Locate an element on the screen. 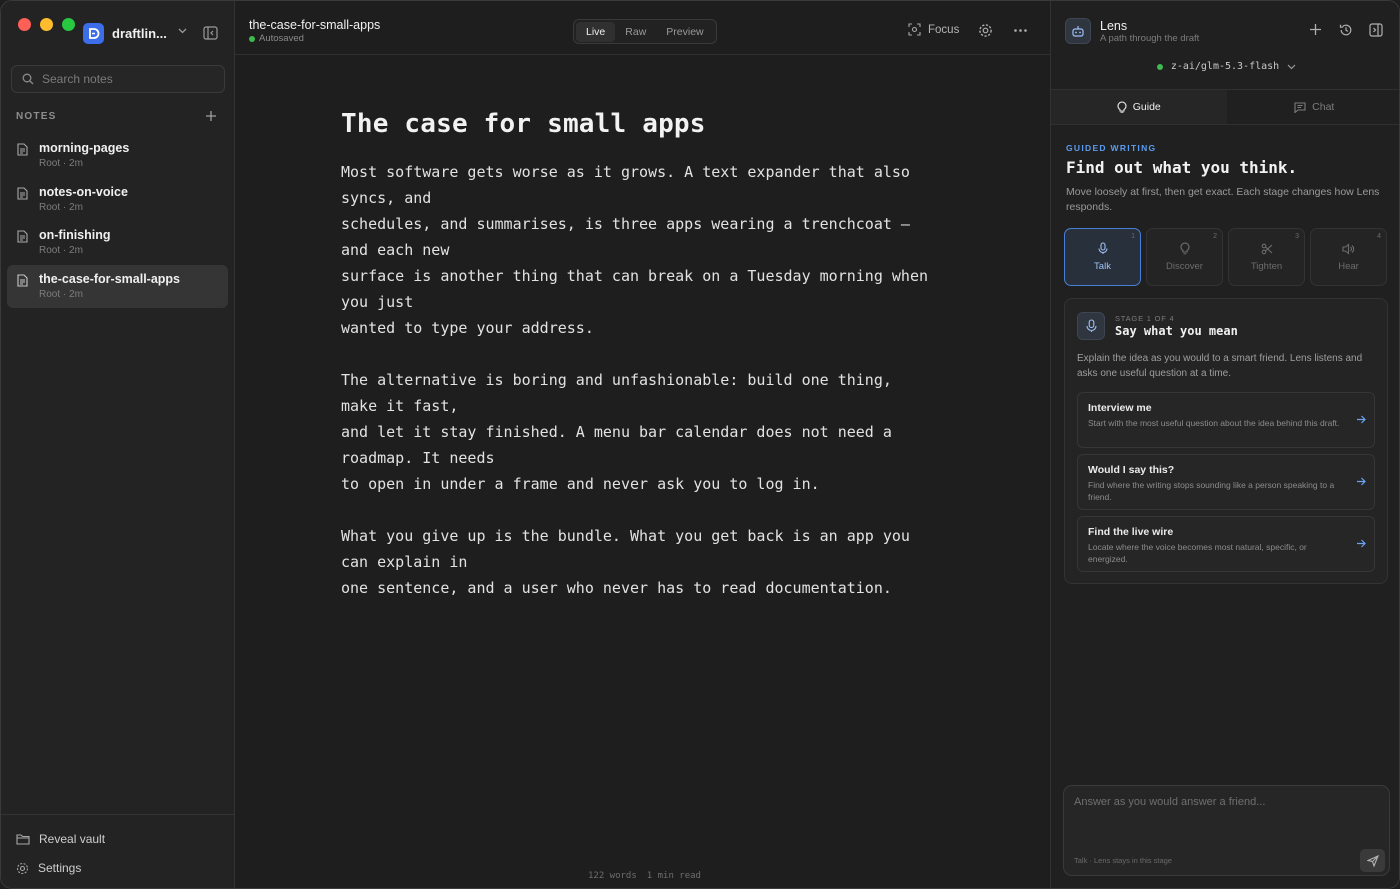 The image size is (1400, 889). lightbulb-icon is located at coordinates (1185, 248).